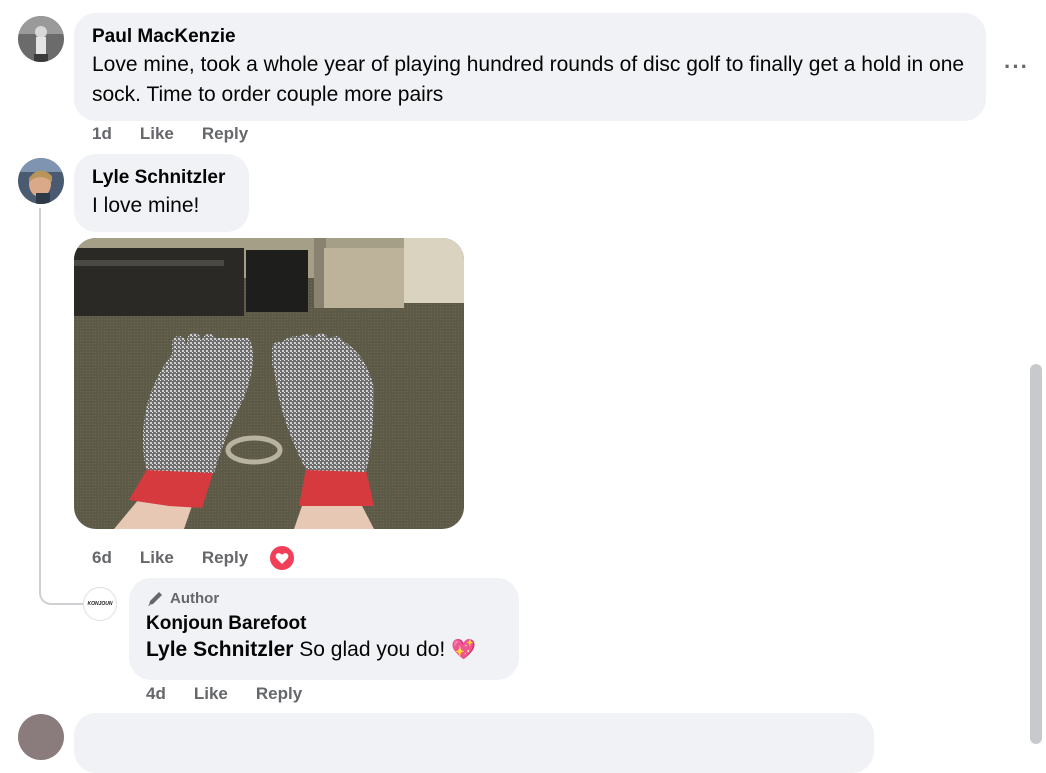 The width and height of the screenshot is (1046, 773). I want to click on more-options-button: ···, so click(1016, 67).